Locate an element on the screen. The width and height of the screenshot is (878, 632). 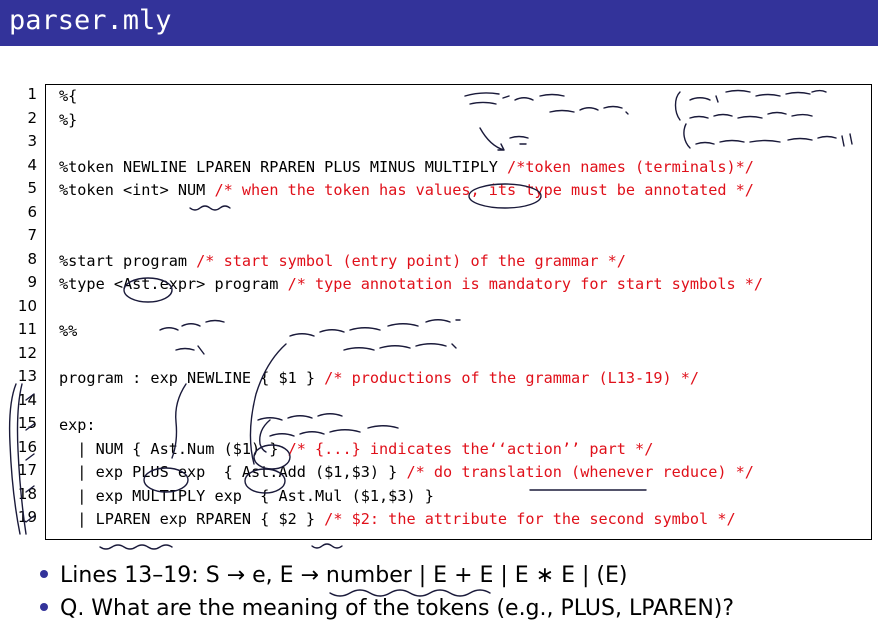
line-number: 17 is located at coordinates (27, 470).